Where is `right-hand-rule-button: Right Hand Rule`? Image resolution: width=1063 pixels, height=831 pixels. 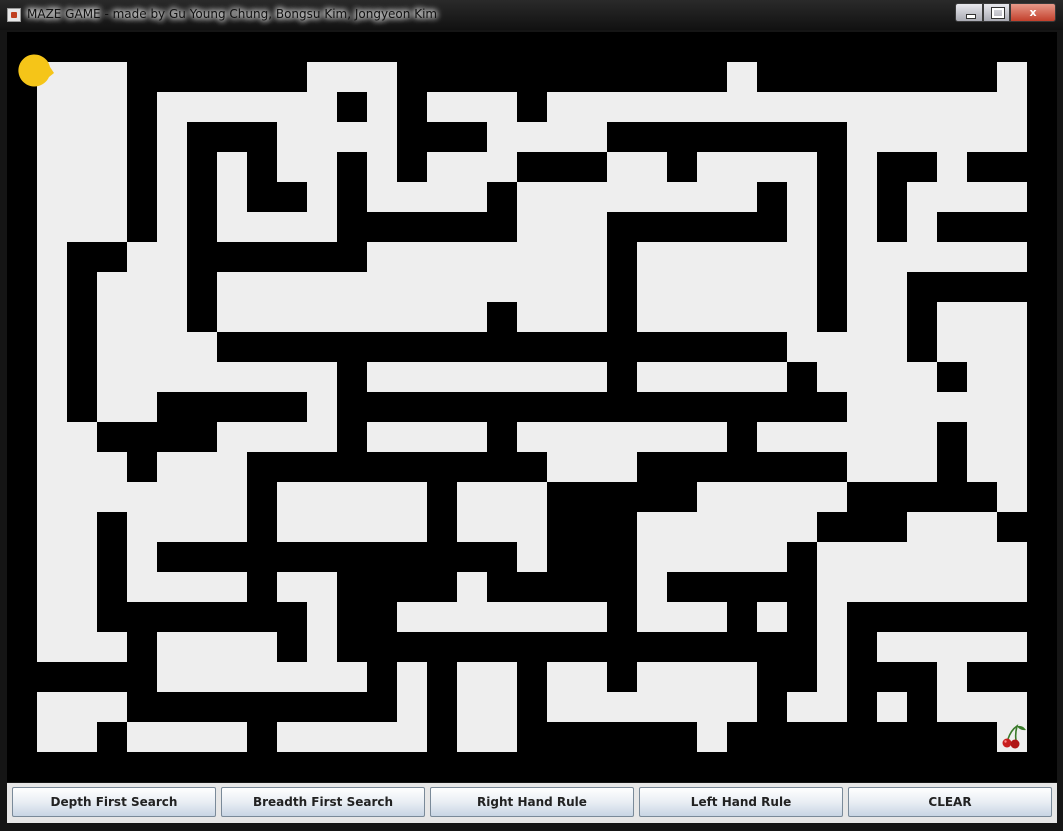 right-hand-rule-button: Right Hand Rule is located at coordinates (532, 802).